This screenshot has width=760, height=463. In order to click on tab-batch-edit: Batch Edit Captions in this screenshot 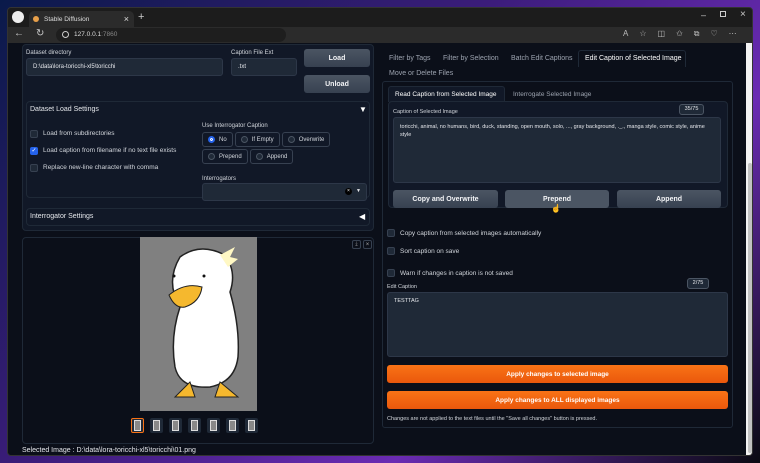, I will do `click(541, 58)`.